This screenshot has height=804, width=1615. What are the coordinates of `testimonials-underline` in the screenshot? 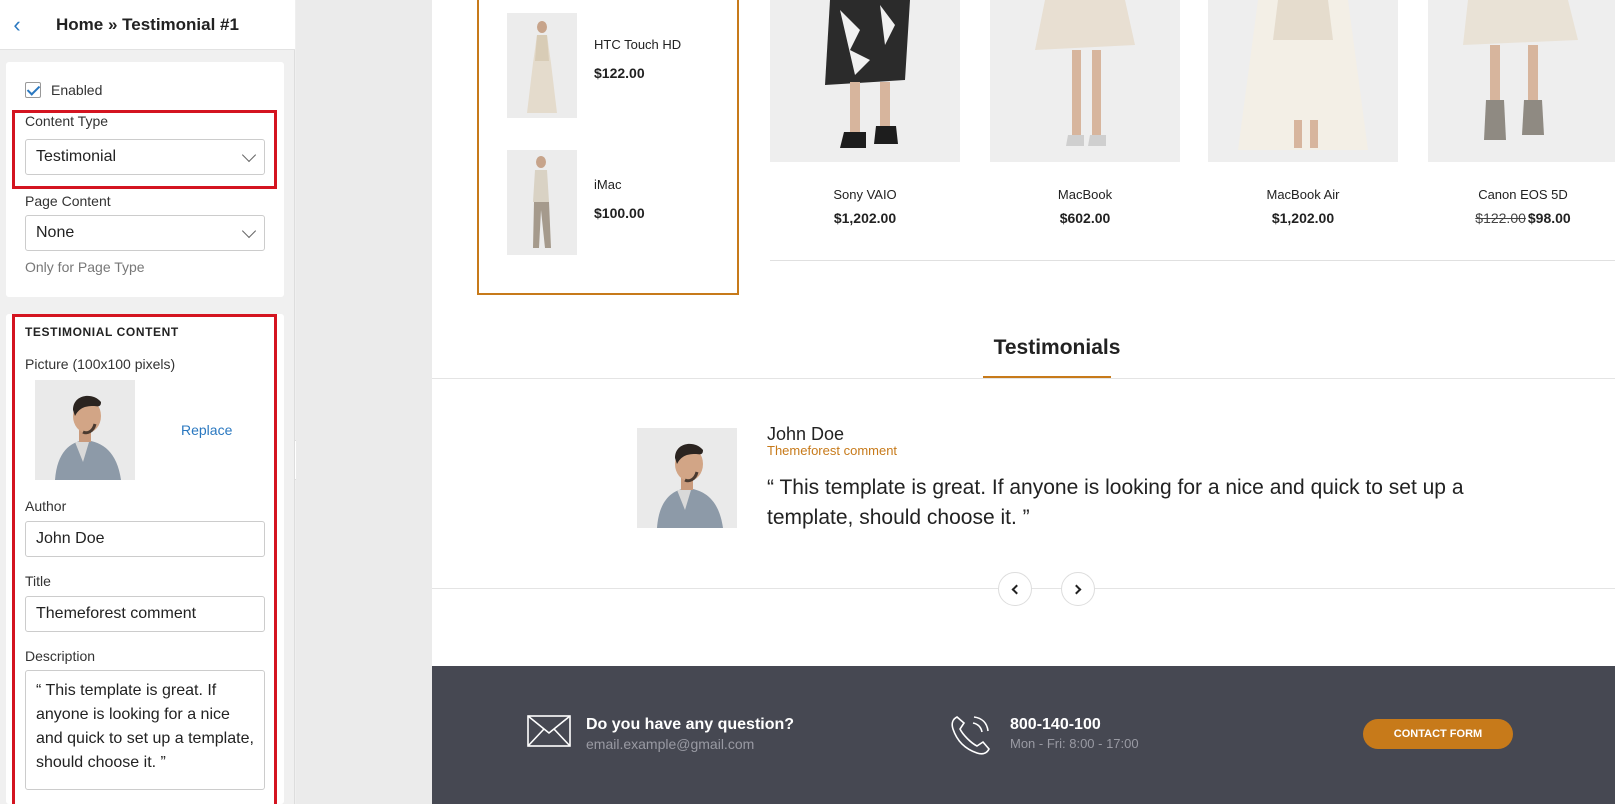 It's located at (1047, 377).